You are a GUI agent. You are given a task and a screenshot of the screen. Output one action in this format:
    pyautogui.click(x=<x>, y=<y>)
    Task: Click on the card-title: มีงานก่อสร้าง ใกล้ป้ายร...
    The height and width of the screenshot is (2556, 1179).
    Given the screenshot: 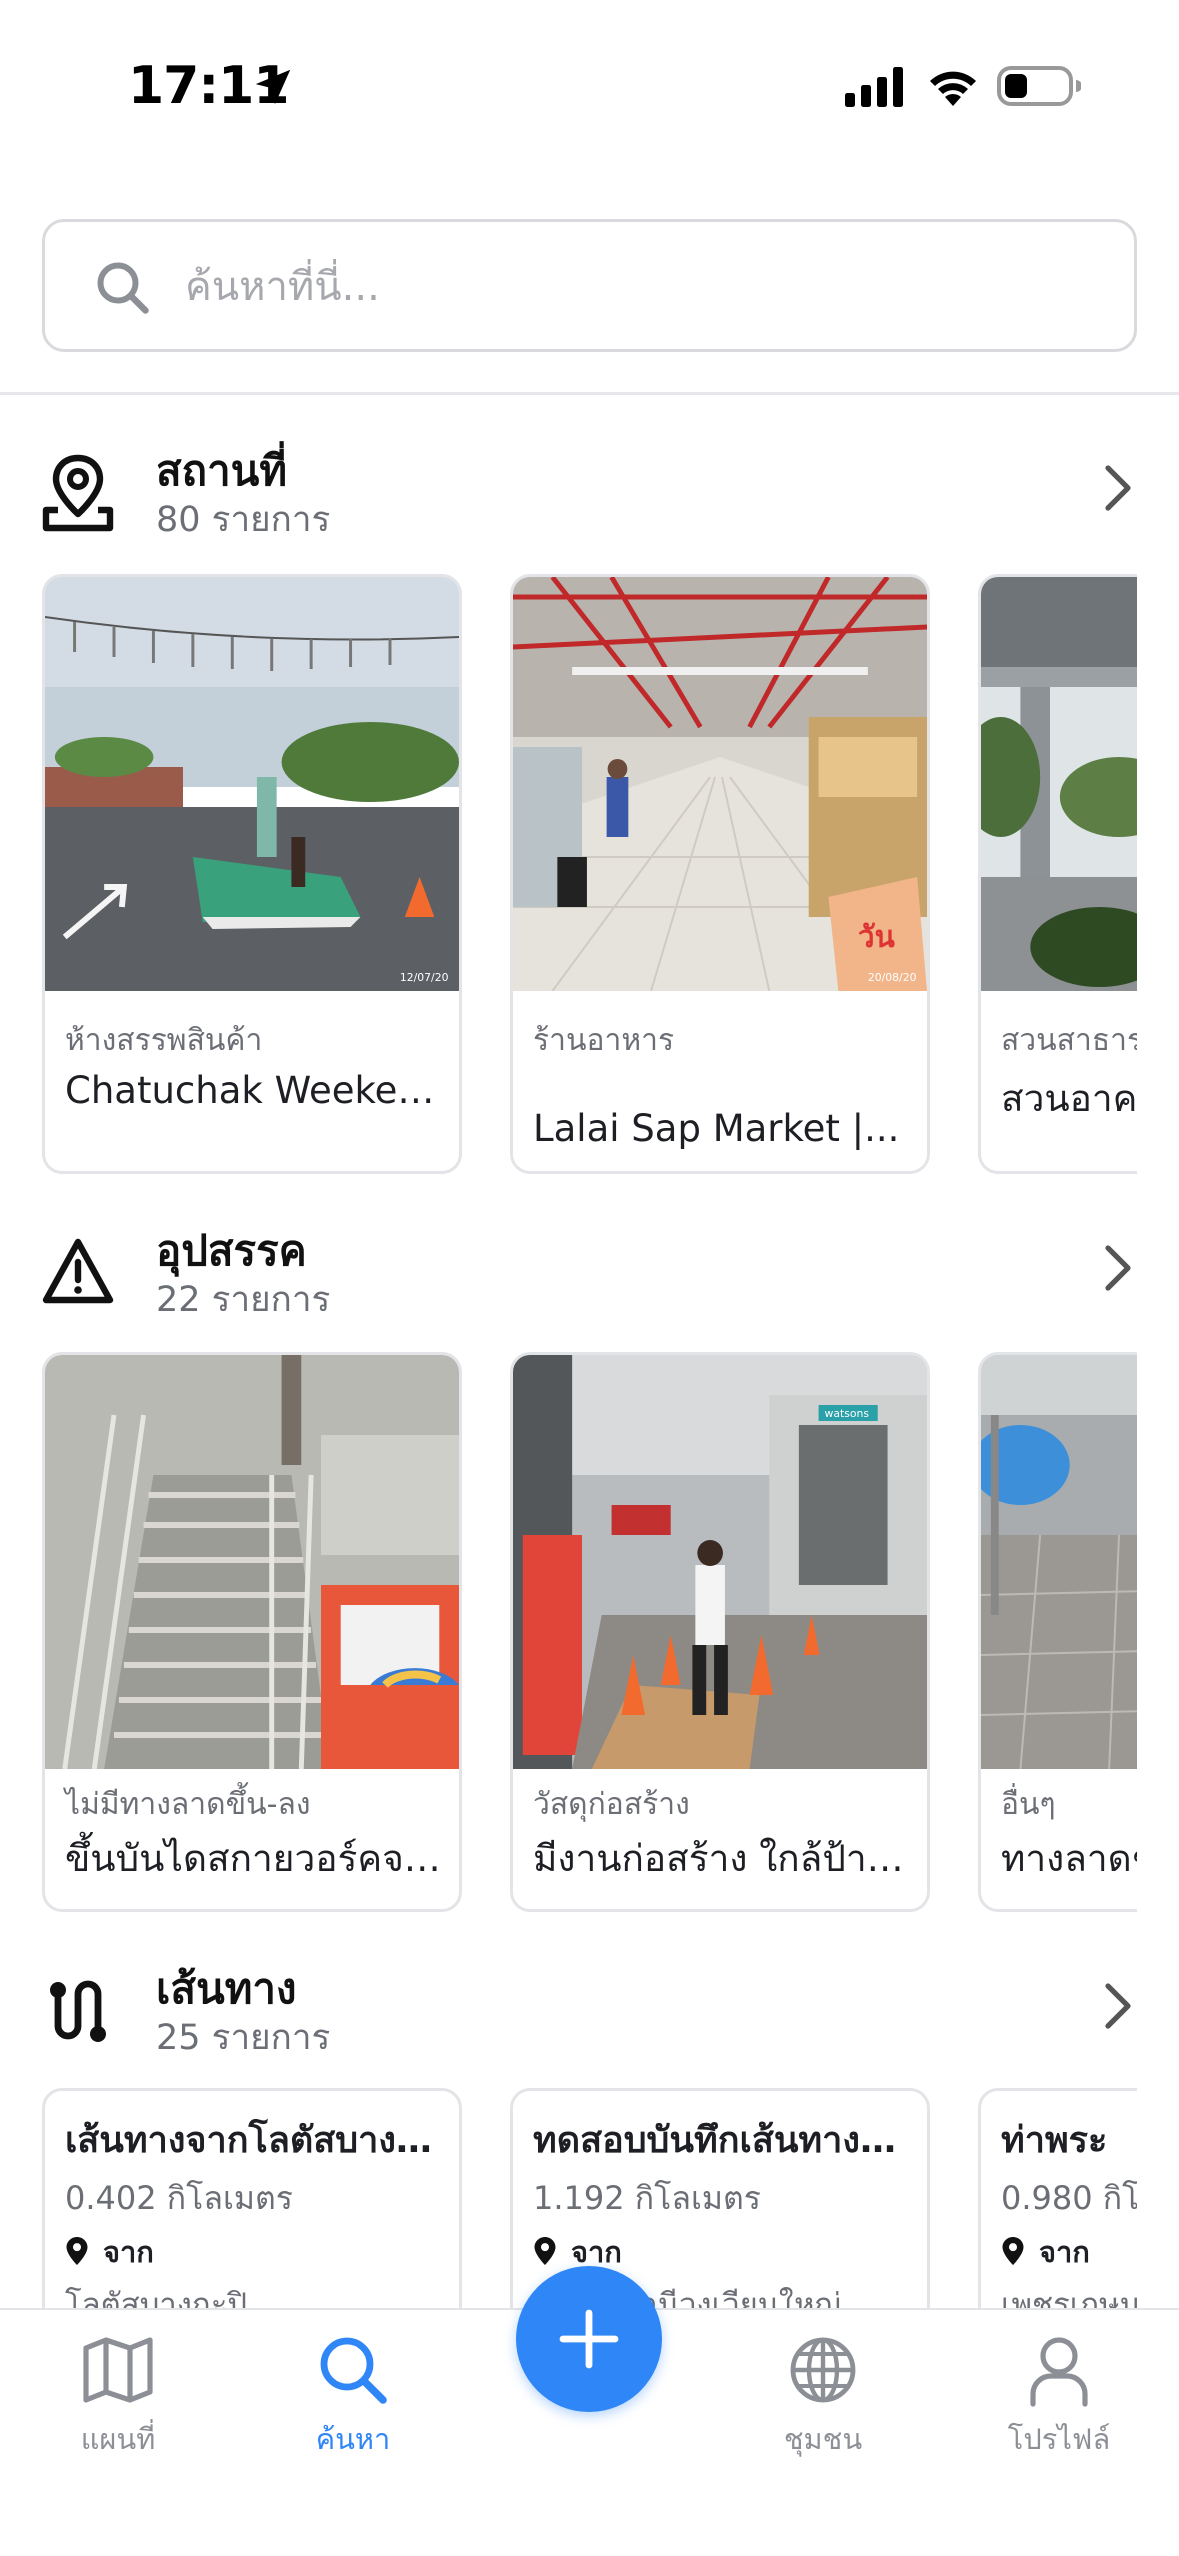 What is the action you would take?
    pyautogui.click(x=728, y=1858)
    